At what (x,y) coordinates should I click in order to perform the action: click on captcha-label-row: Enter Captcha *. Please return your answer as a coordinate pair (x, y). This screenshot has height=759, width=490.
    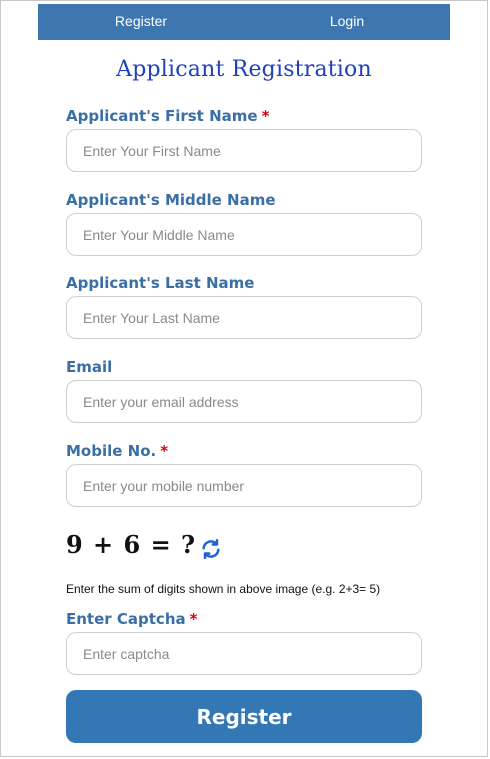
    Looking at the image, I should click on (131, 619).